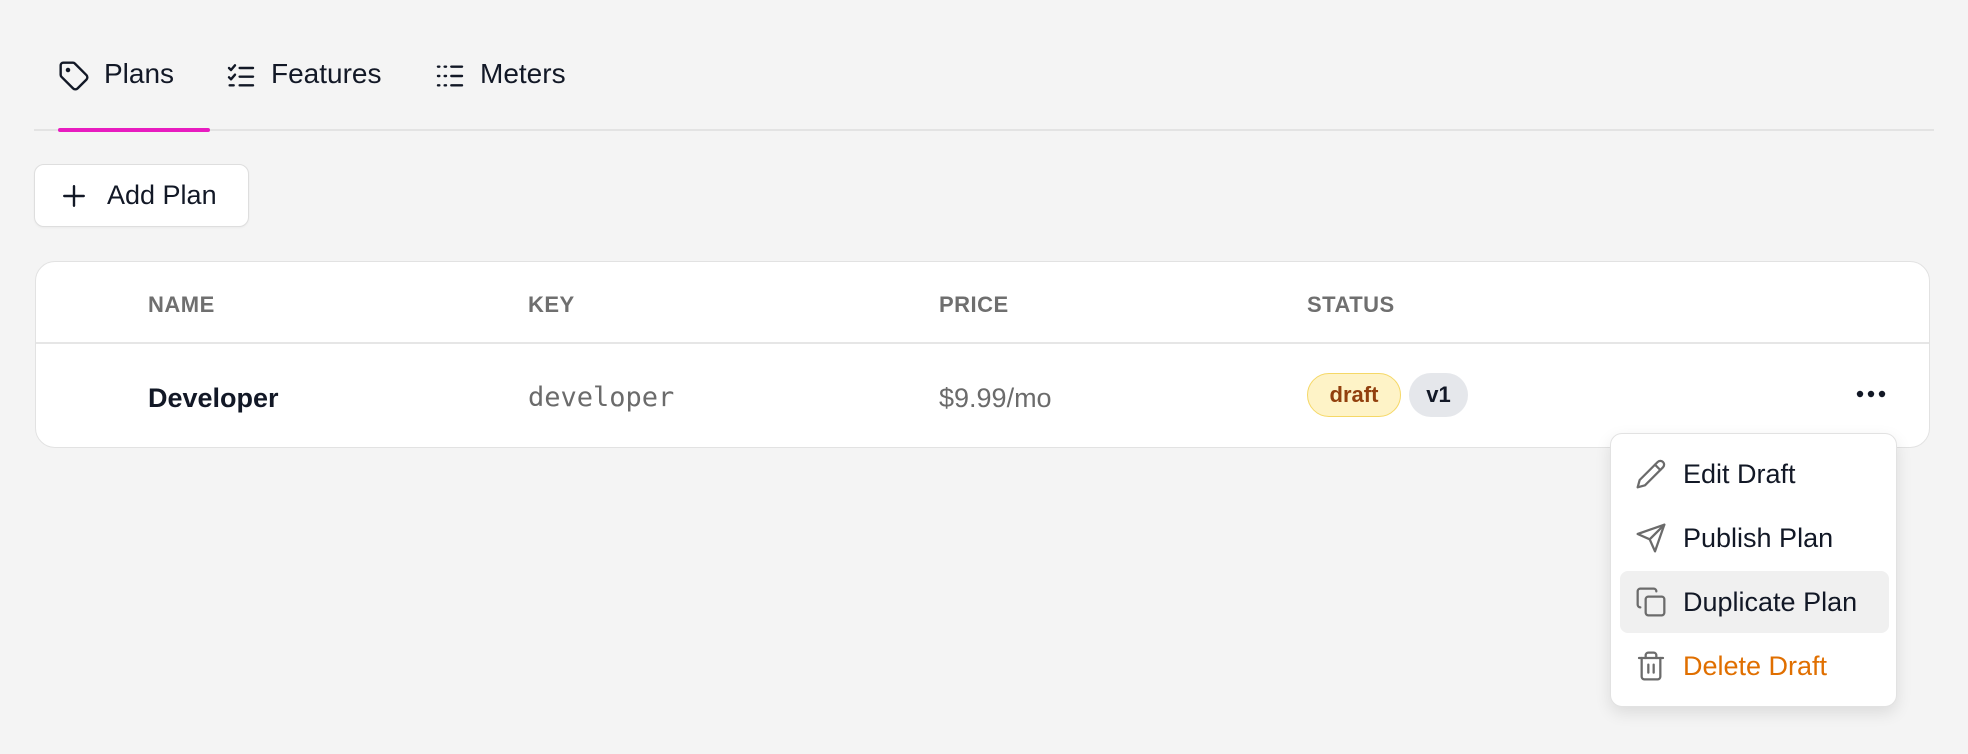  I want to click on menu-item-label: Edit Draft, so click(1739, 473).